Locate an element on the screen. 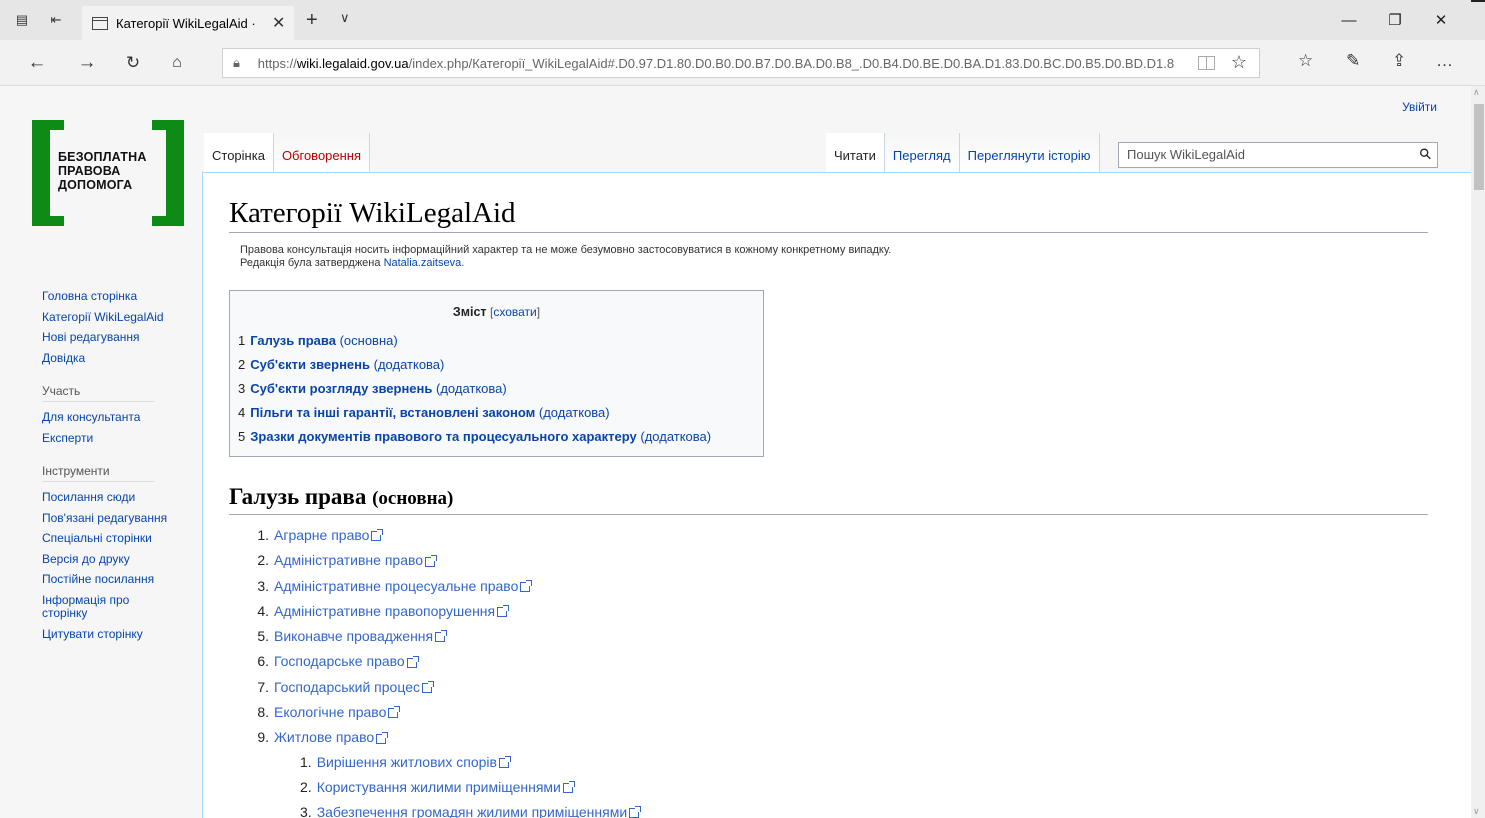 The image size is (1485, 818). list-item: 6. Господарське право is located at coordinates (392, 661).